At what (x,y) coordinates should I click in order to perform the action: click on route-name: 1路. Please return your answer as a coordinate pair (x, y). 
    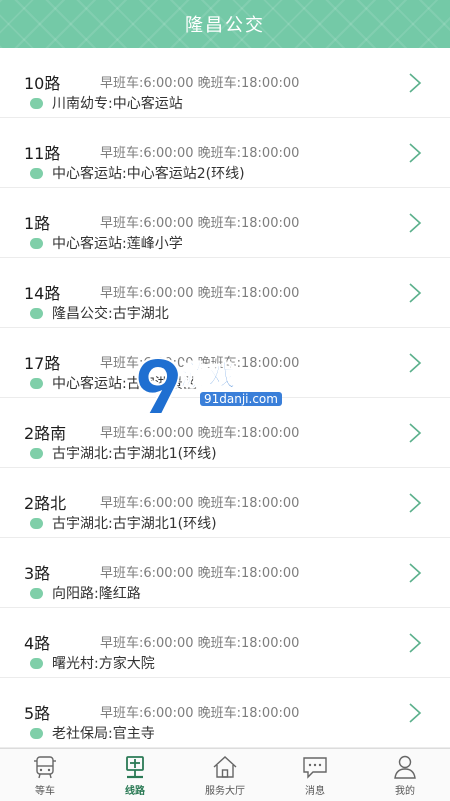
    Looking at the image, I should click on (37, 223).